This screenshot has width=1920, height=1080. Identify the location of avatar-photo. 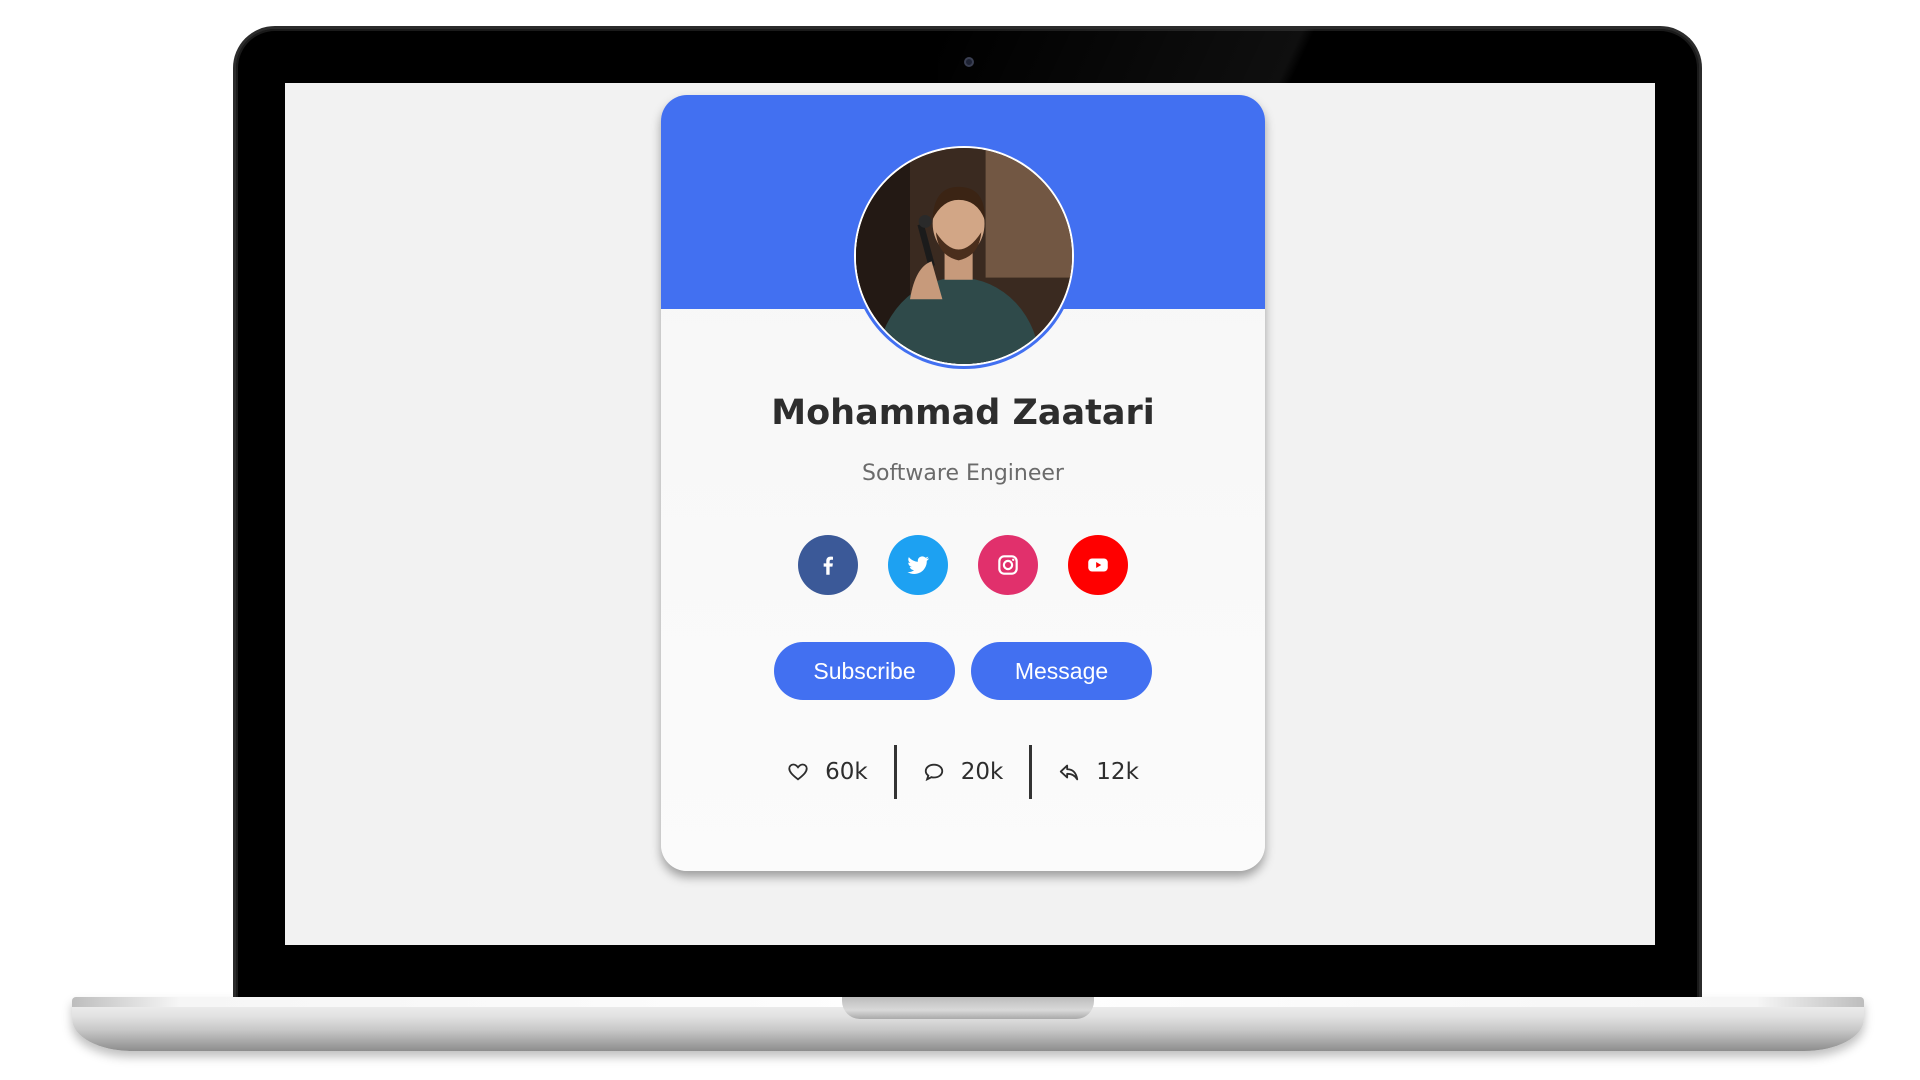
(964, 256).